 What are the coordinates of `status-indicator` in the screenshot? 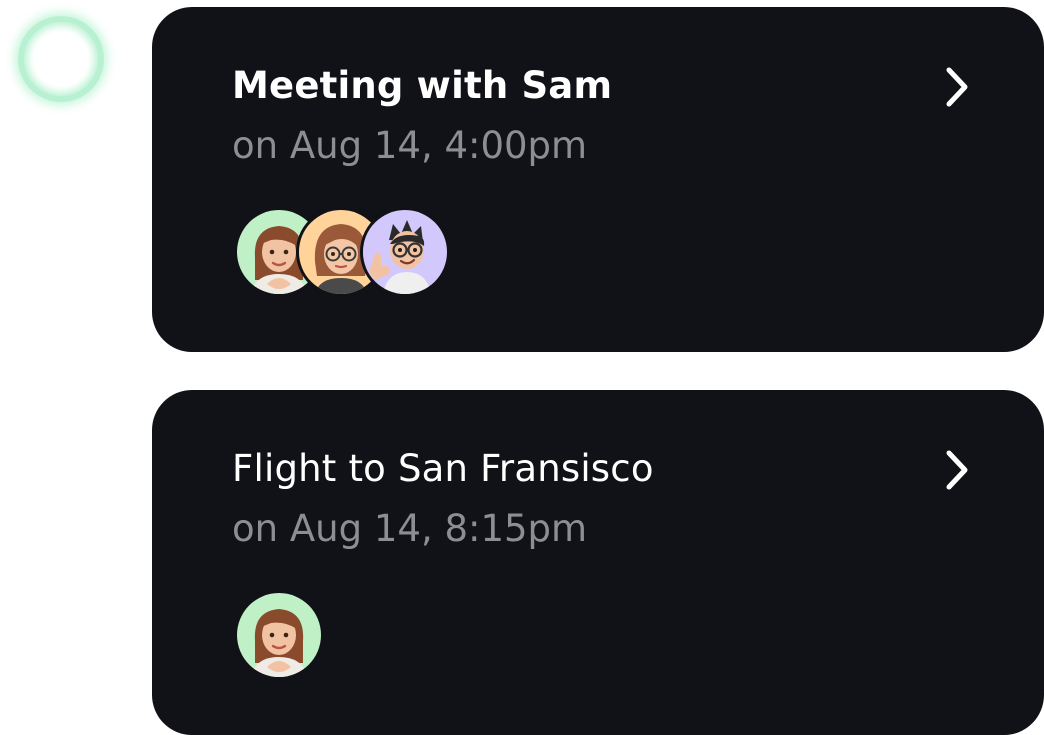 It's located at (61, 59).